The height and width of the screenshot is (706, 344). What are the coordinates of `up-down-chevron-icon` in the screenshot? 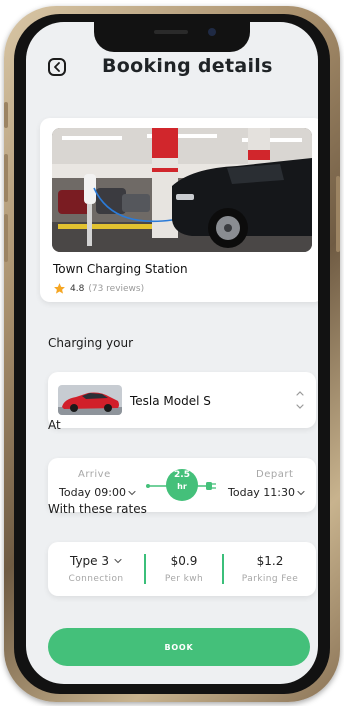 It's located at (300, 400).